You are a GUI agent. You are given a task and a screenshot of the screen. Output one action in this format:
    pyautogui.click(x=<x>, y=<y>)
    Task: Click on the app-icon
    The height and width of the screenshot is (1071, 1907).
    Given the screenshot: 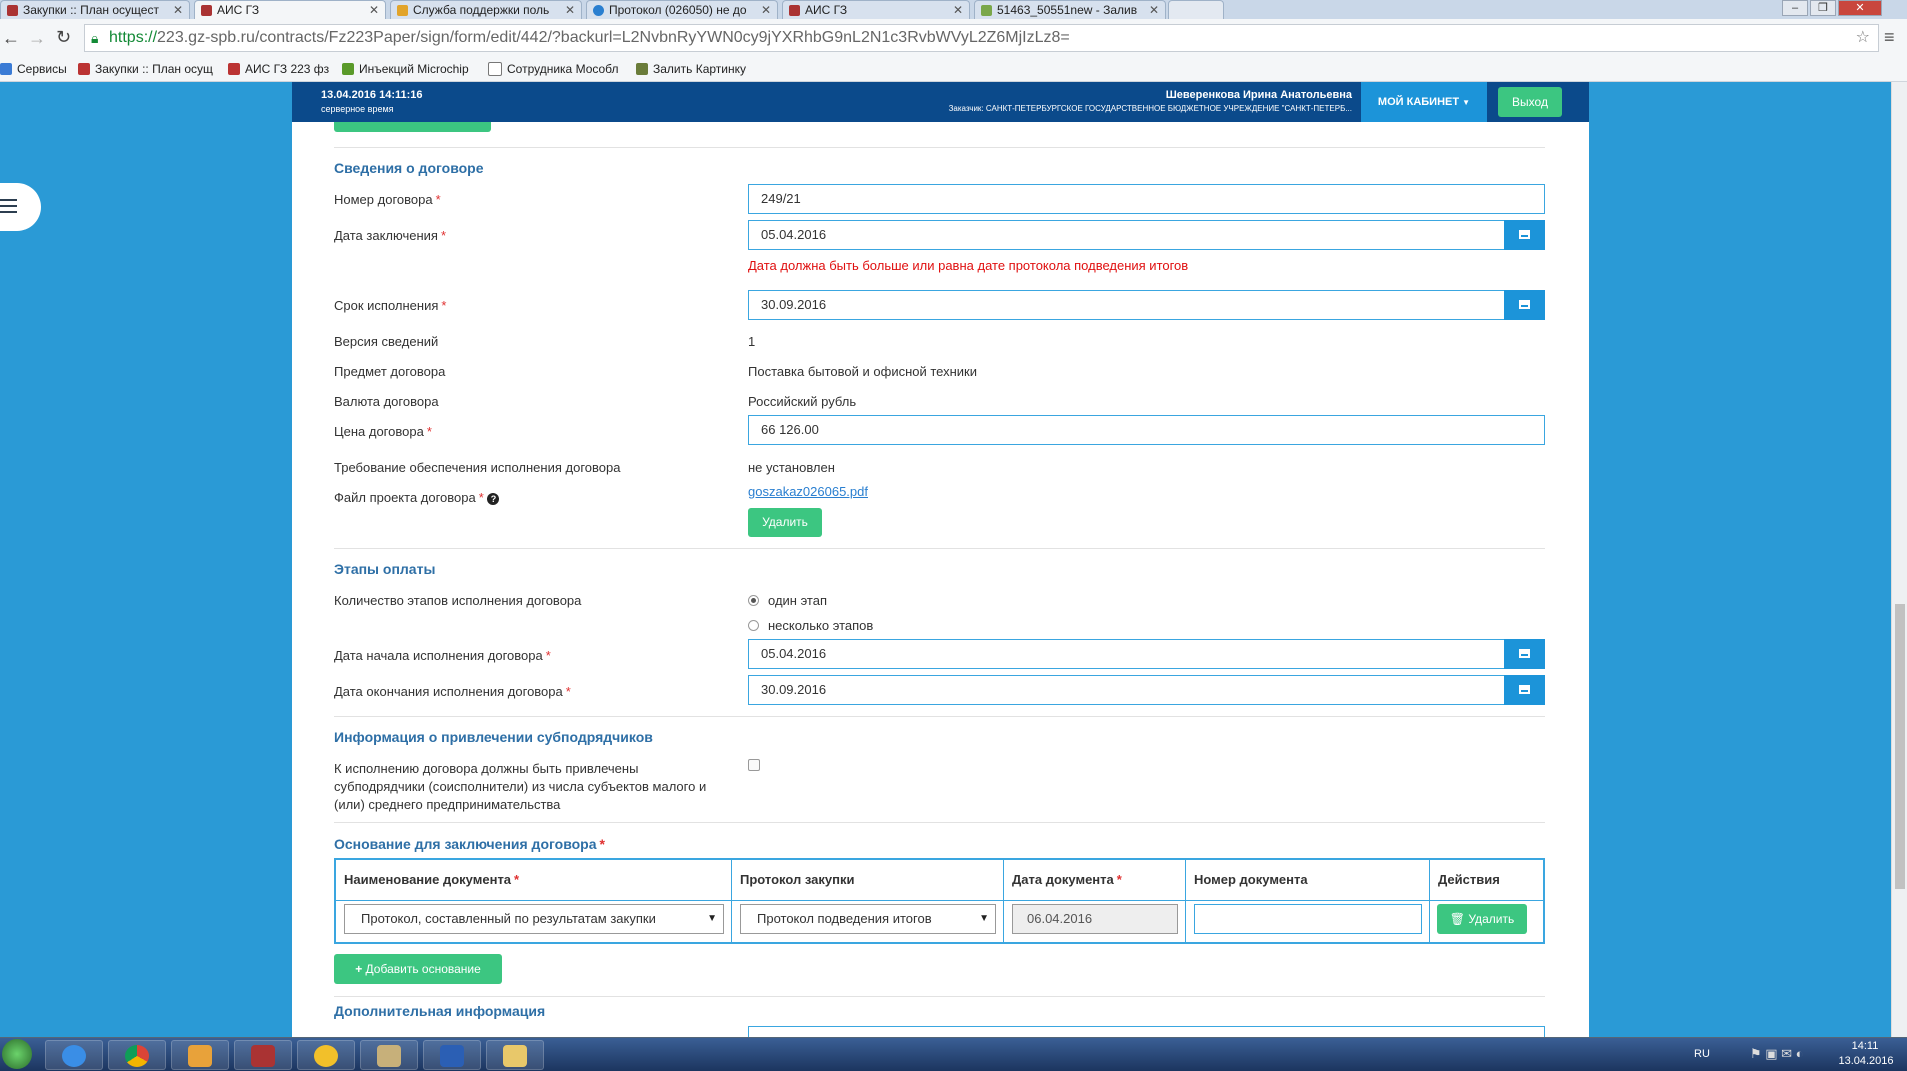 What is the action you would take?
    pyautogui.click(x=263, y=1056)
    